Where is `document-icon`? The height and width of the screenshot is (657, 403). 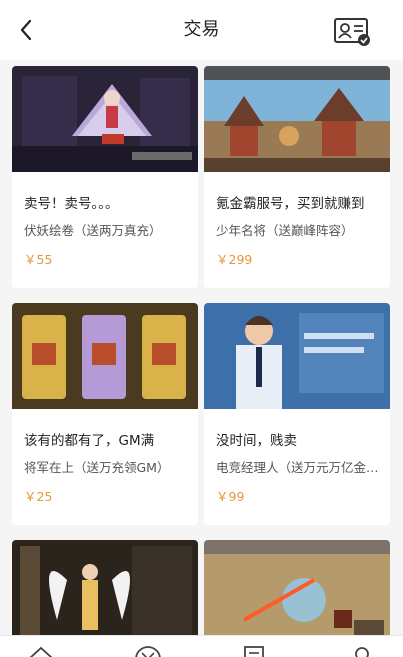 document-icon is located at coordinates (254, 651).